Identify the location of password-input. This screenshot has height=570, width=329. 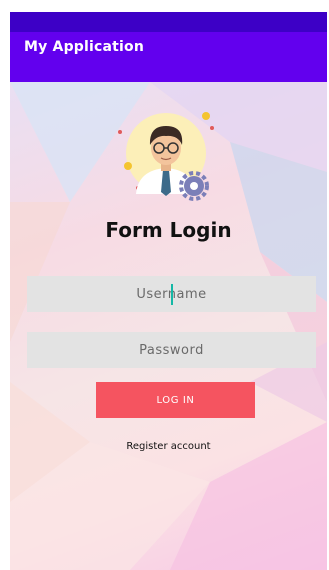
(171, 350).